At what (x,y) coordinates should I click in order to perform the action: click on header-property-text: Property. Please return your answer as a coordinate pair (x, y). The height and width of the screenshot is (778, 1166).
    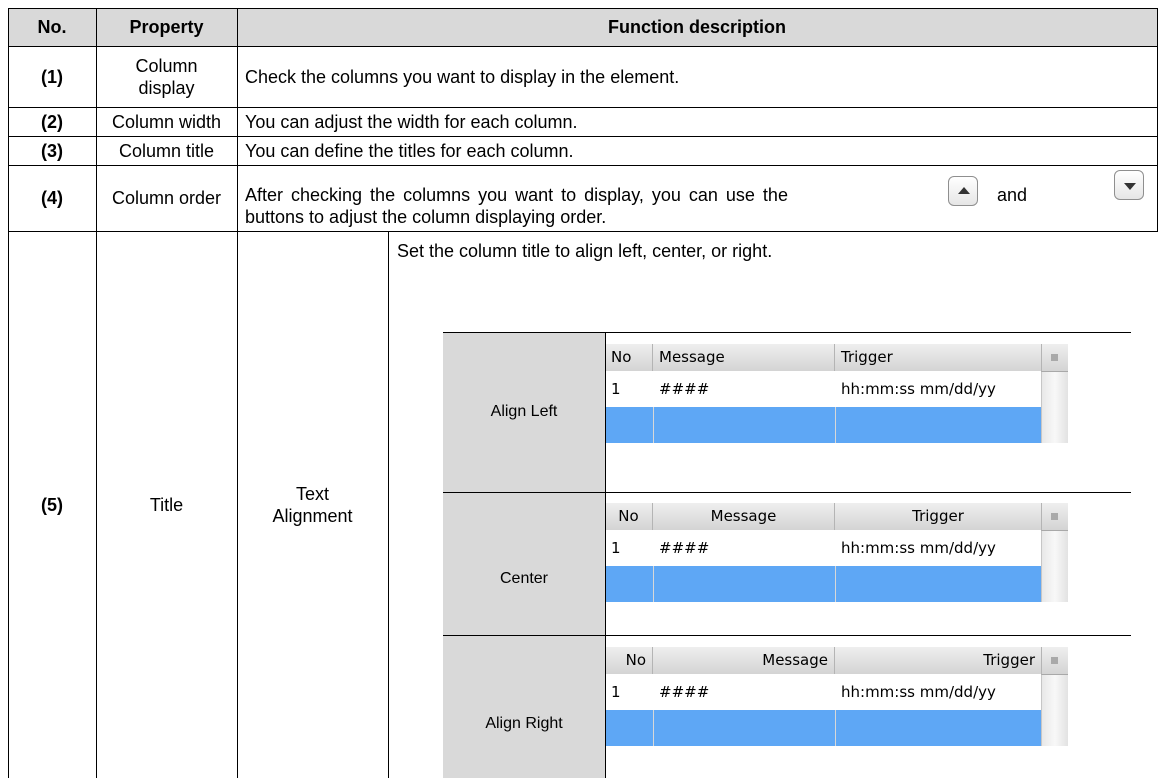
    Looking at the image, I should click on (166, 27).